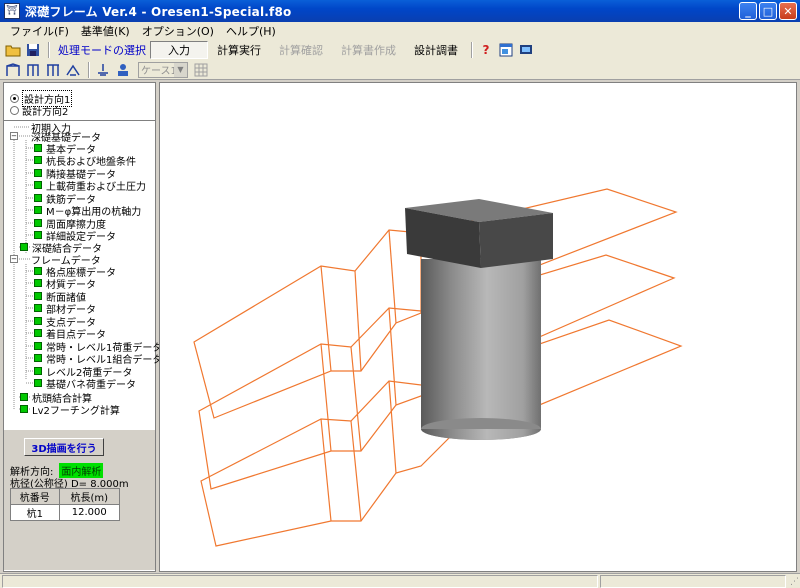 The width and height of the screenshot is (800, 588). Describe the element at coordinates (180, 69) in the screenshot. I see `chevron-down-icon: ▼` at that location.